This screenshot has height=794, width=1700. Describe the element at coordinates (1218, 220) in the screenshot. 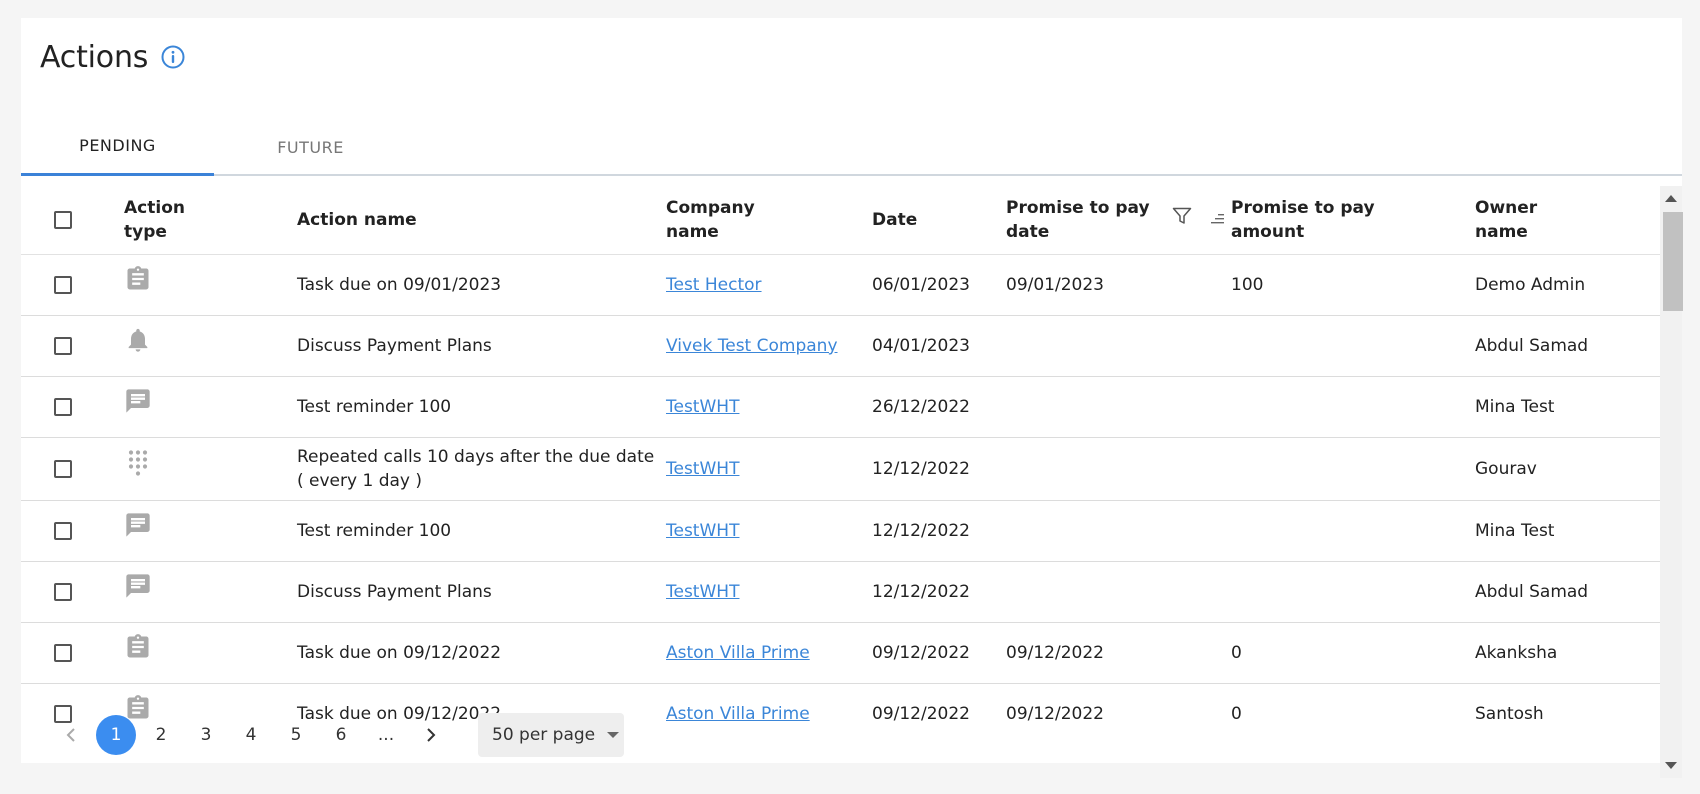

I see `sort-icon` at that location.